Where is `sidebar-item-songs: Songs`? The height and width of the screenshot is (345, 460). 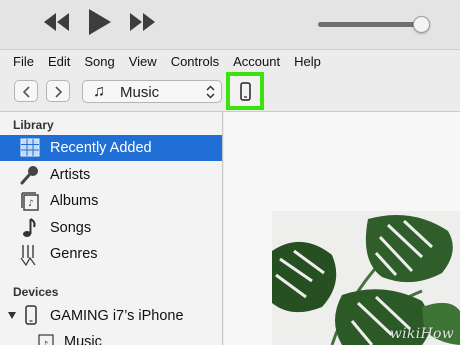 sidebar-item-songs: Songs is located at coordinates (111, 228).